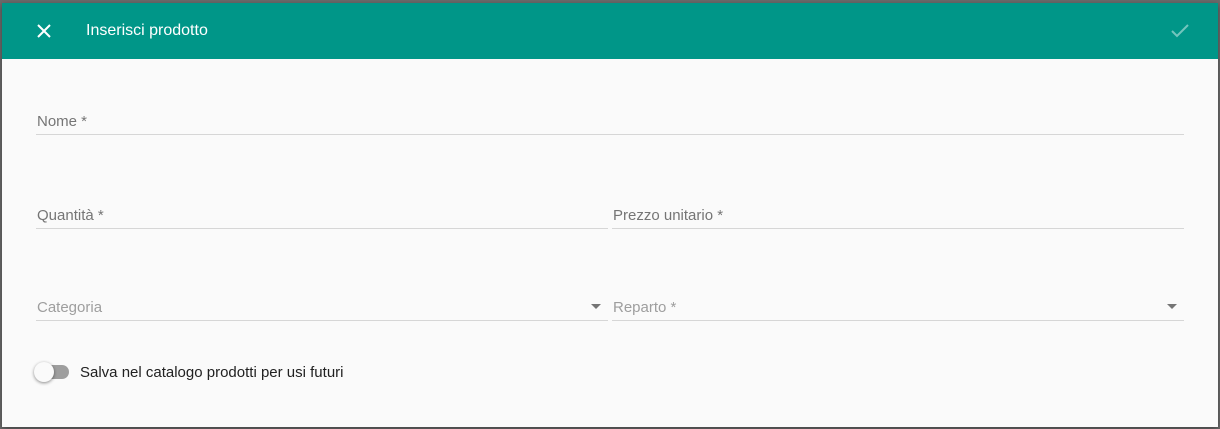 The height and width of the screenshot is (429, 1220). I want to click on unit-price-field: Prezzo unitario *, so click(900, 213).